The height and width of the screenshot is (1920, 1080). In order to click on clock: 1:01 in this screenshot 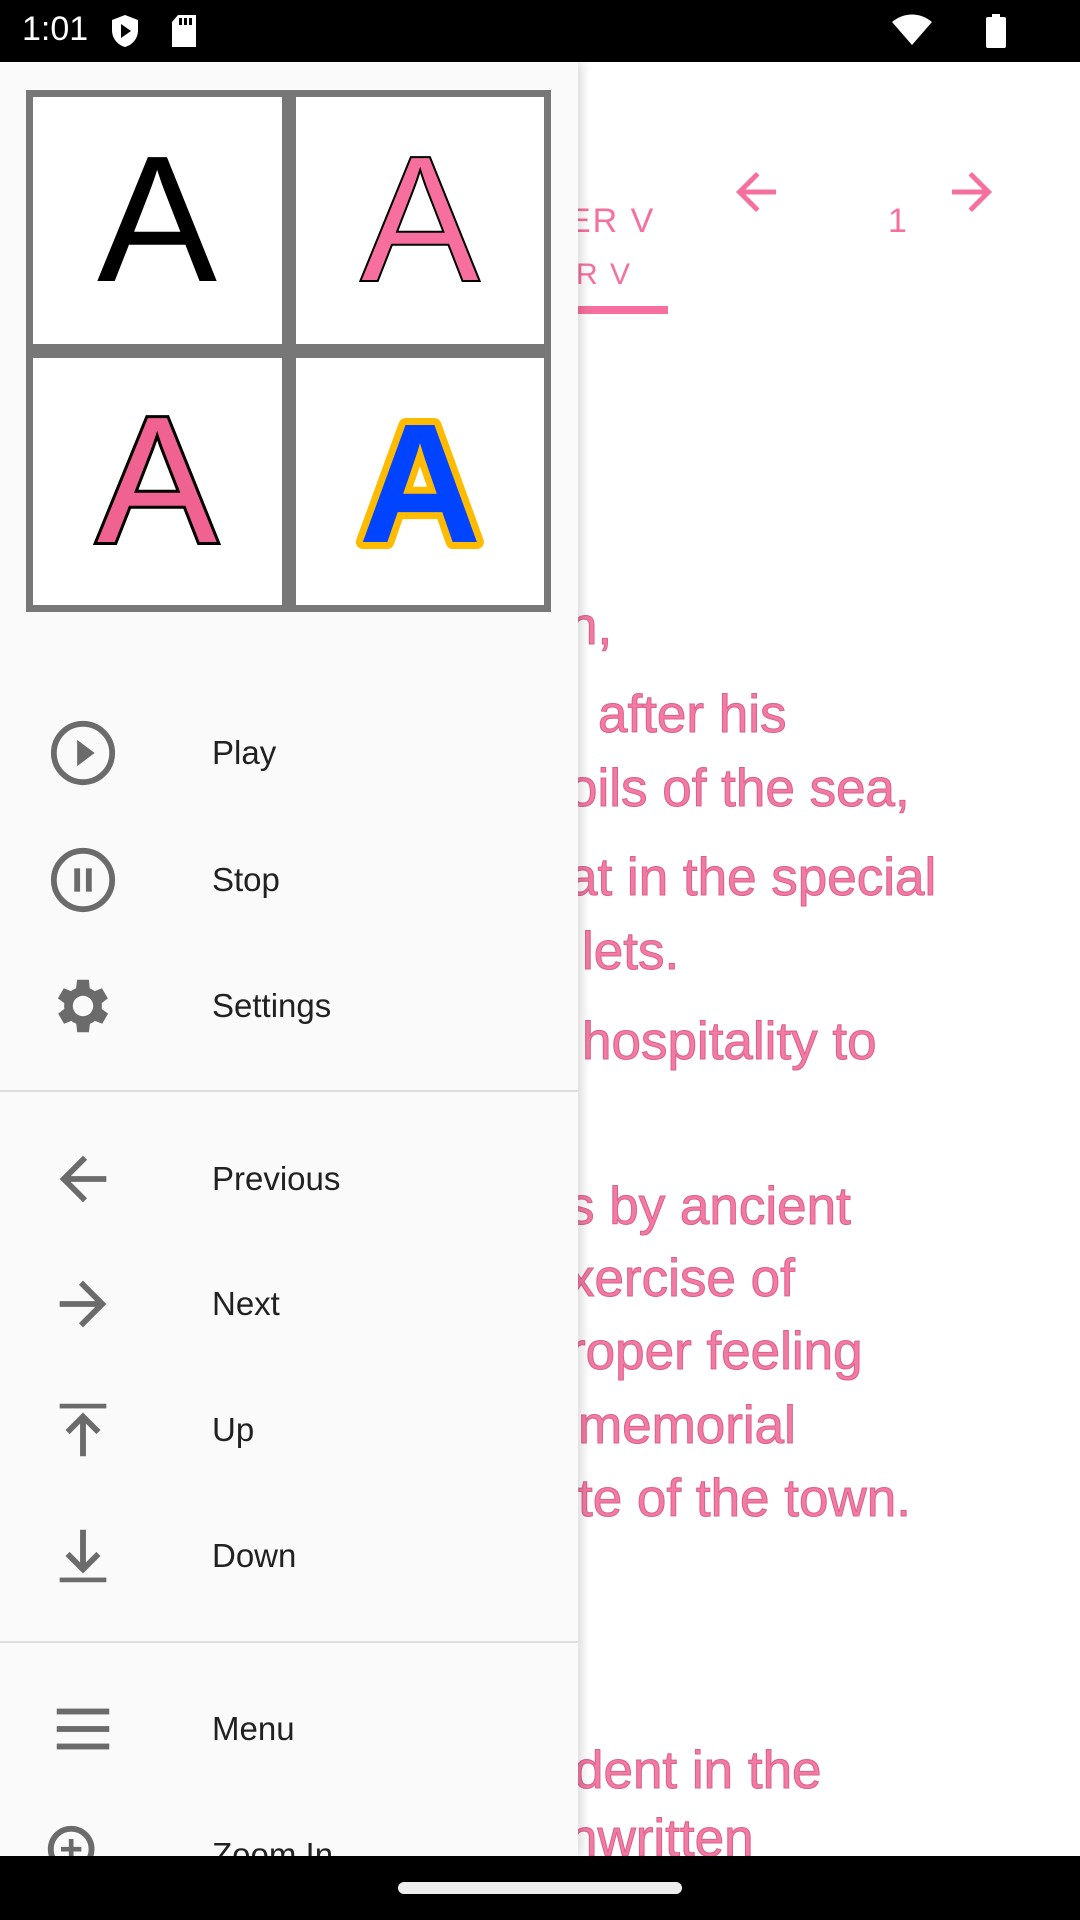, I will do `click(55, 29)`.